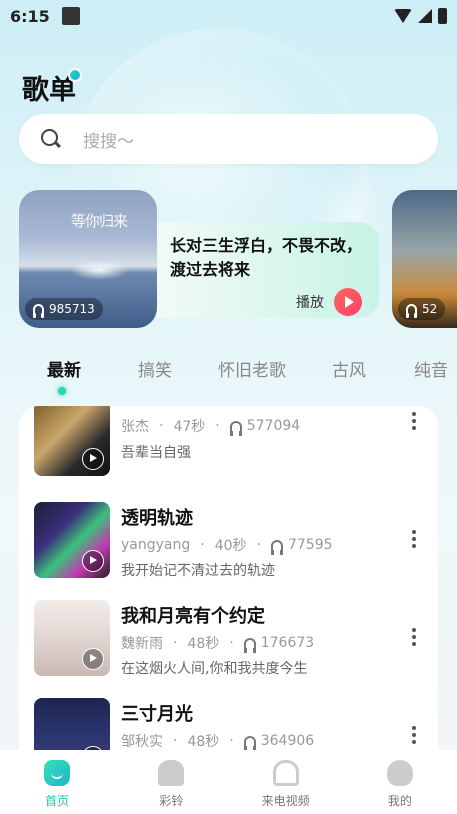 The width and height of the screenshot is (457, 814). I want to click on play-count: 985713, so click(72, 309).